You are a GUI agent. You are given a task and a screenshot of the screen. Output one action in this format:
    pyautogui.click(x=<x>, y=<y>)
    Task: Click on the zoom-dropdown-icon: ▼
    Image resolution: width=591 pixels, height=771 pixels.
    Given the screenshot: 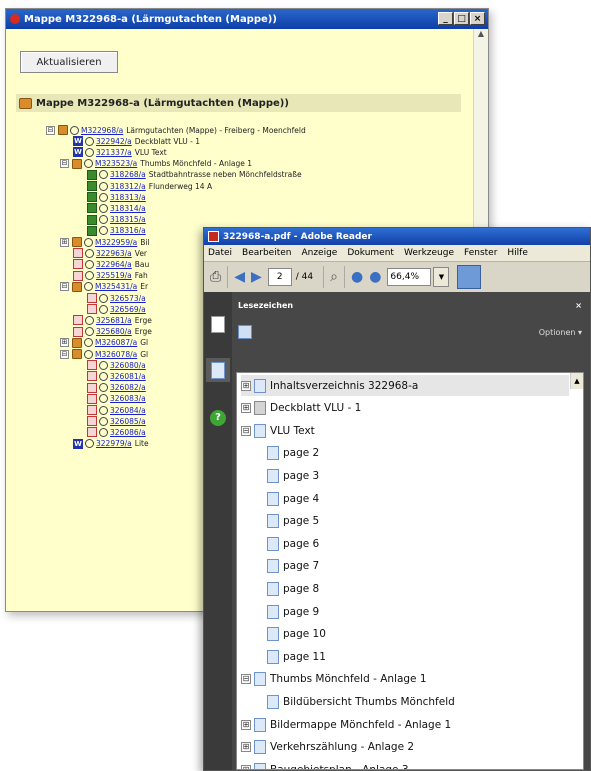 What is the action you would take?
    pyautogui.click(x=441, y=277)
    